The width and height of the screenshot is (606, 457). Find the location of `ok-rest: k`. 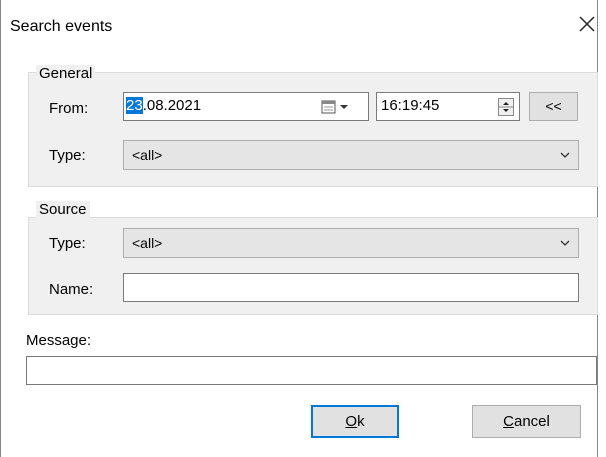

ok-rest: k is located at coordinates (361, 421).